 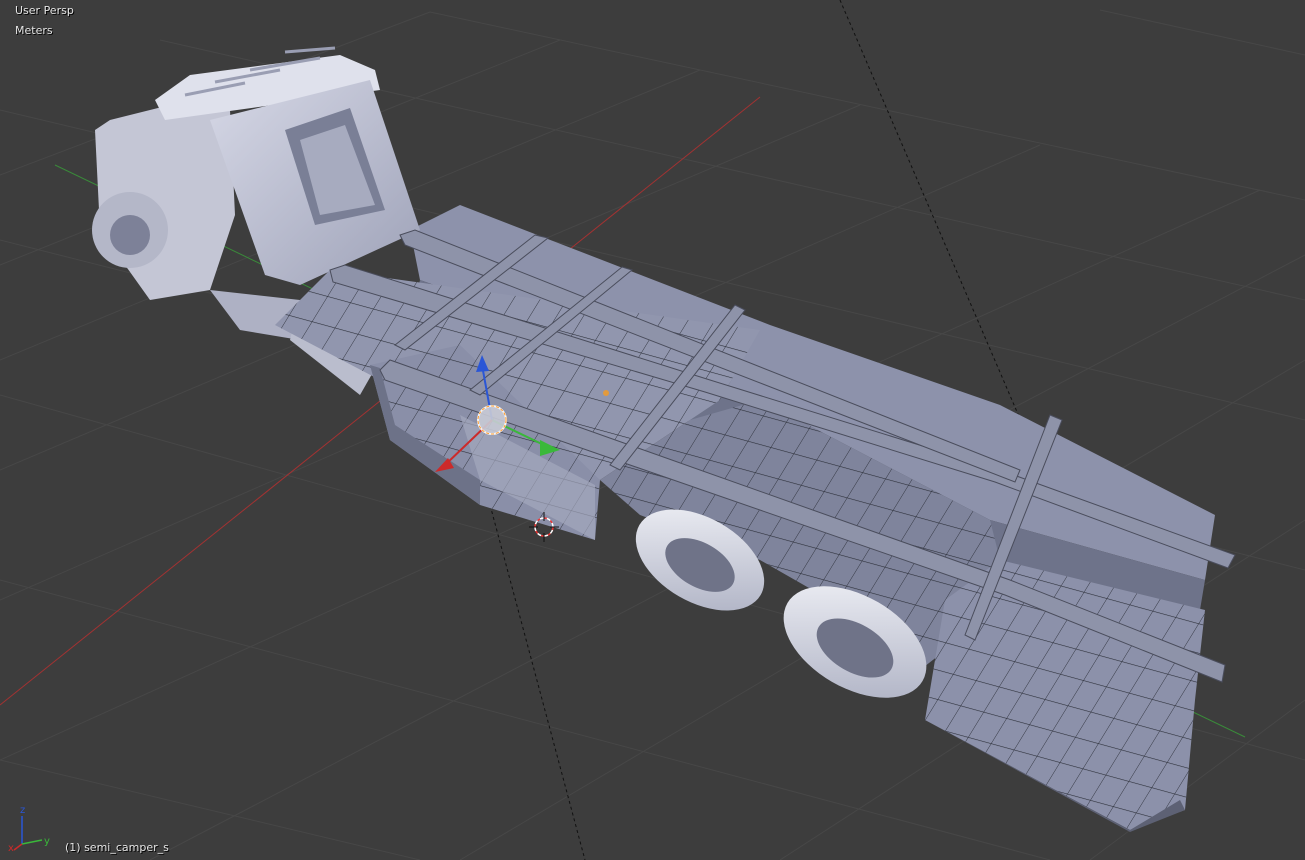 What do you see at coordinates (117, 847) in the screenshot?
I see `active-object-label: (1) semi_camper_s` at bounding box center [117, 847].